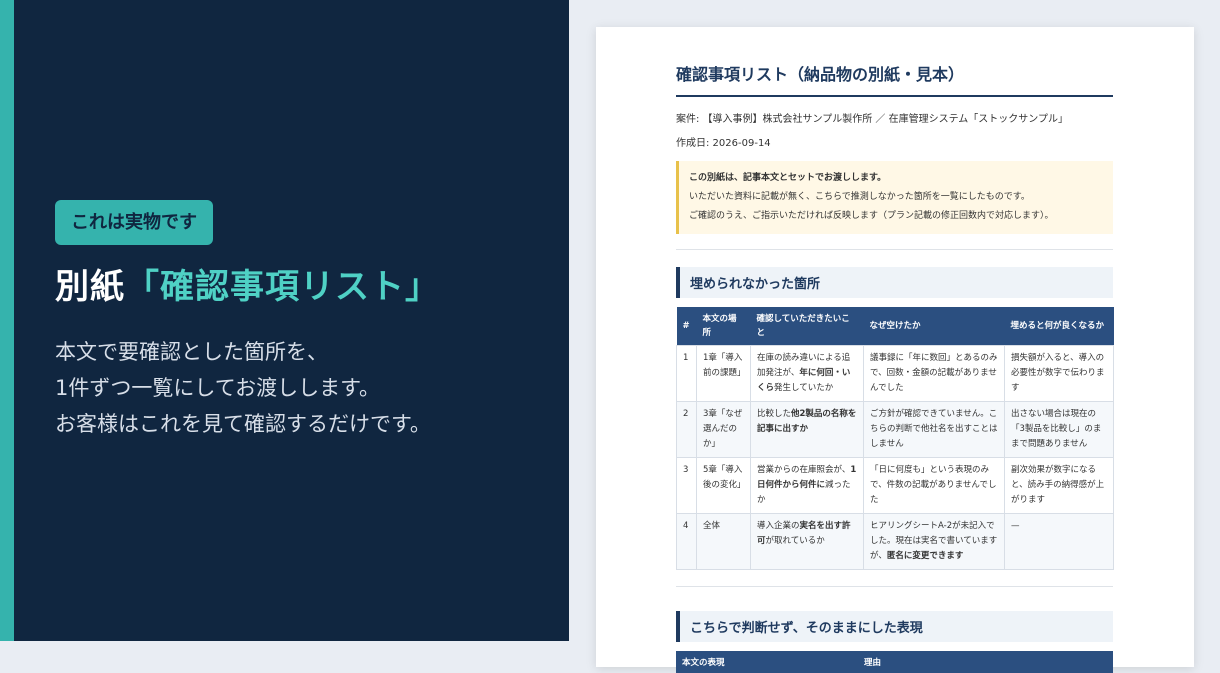  I want to click on headline-highlight: 「確認事項リスト」, so click(282, 287).